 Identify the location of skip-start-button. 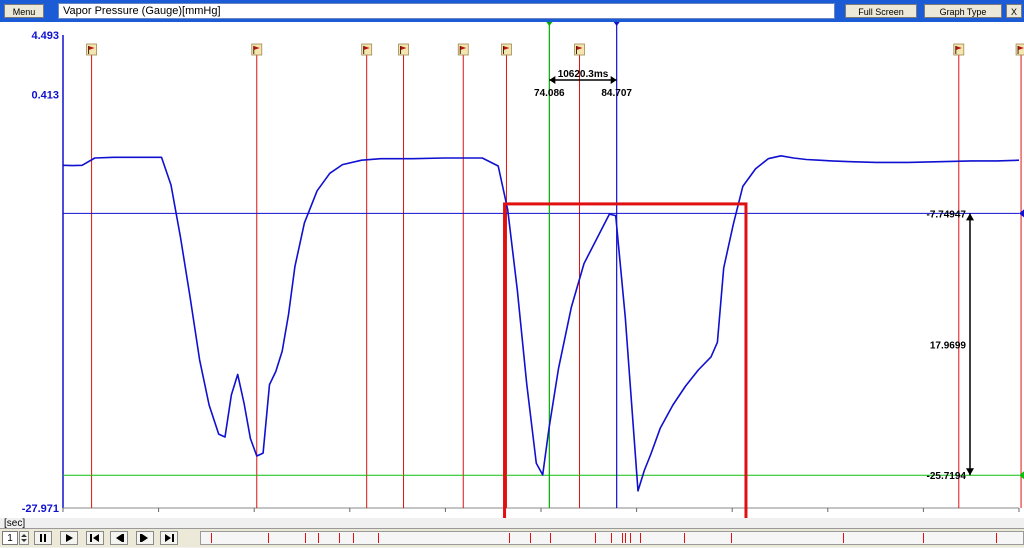
(95, 538).